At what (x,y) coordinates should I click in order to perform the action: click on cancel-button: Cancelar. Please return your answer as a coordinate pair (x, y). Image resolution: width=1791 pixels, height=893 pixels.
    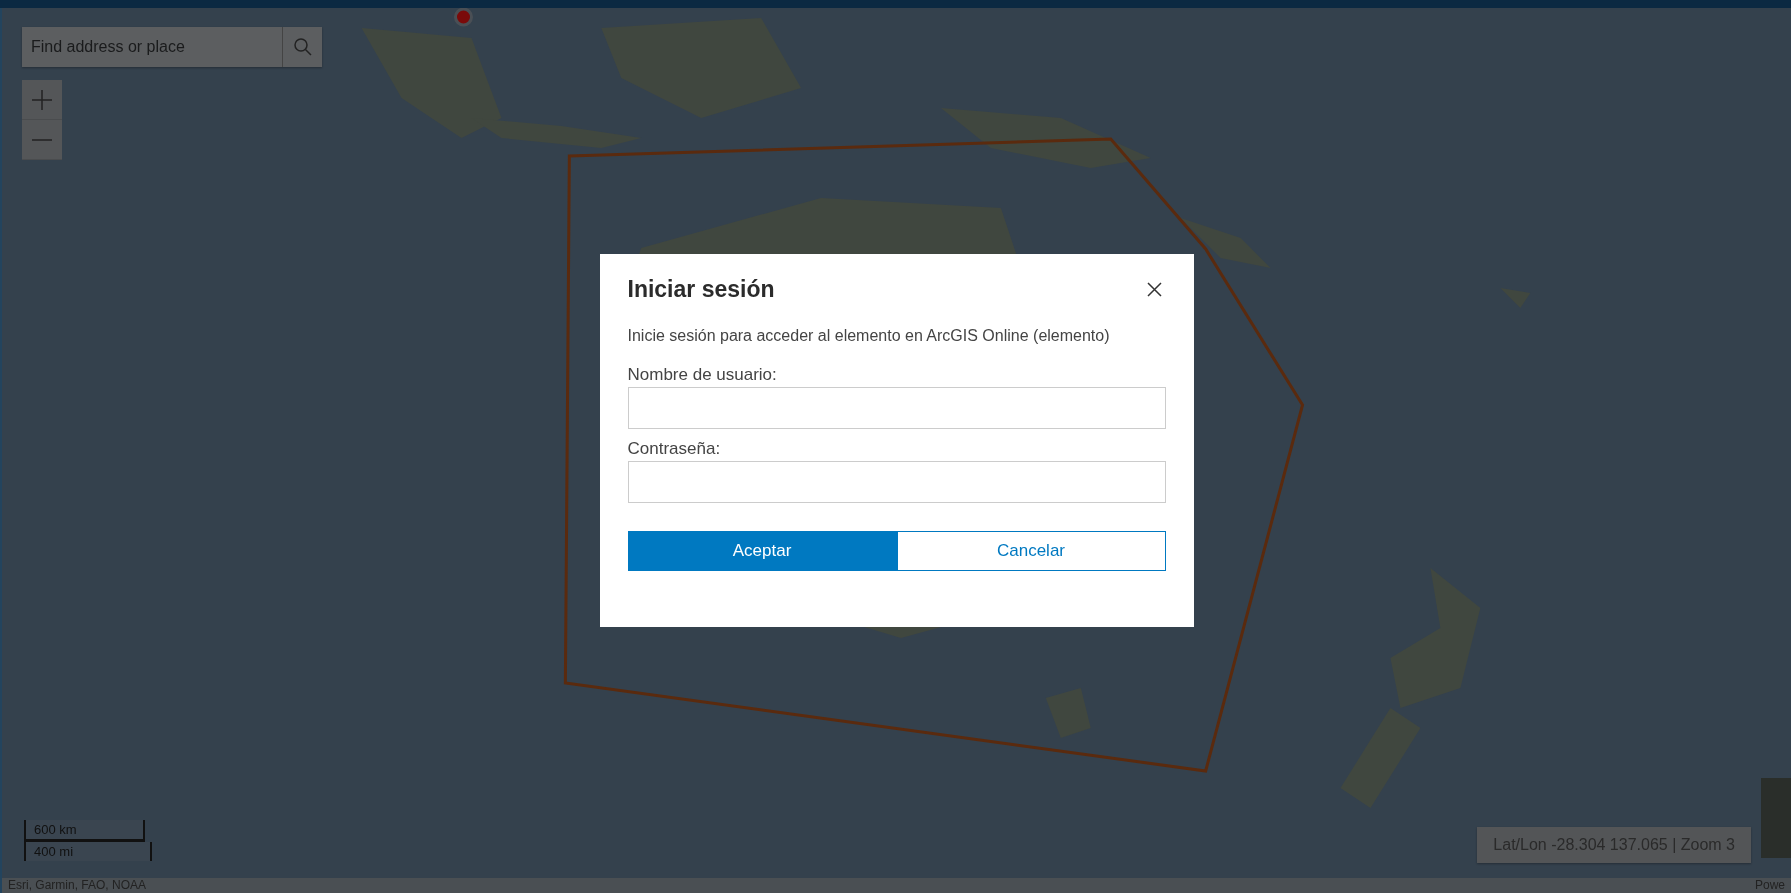
    Looking at the image, I should click on (1031, 551).